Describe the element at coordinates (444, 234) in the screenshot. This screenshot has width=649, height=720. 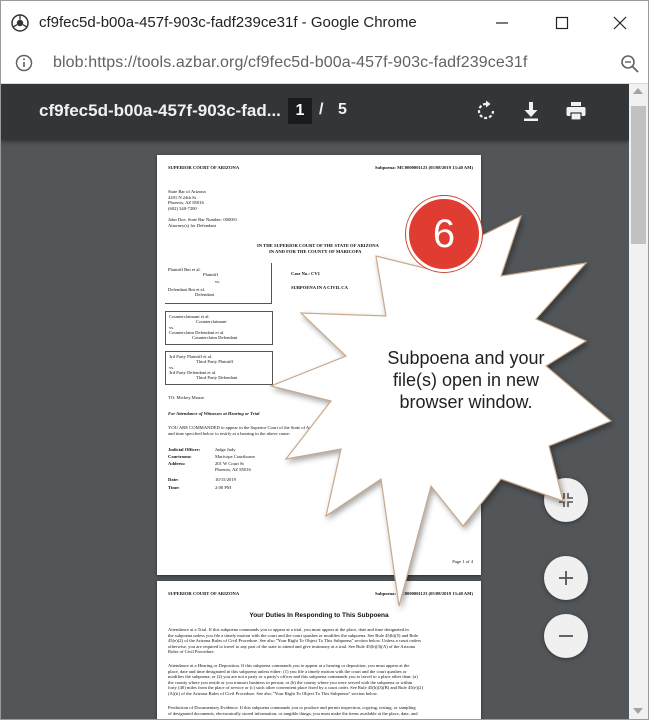
I see `step-number-badge: 6` at that location.